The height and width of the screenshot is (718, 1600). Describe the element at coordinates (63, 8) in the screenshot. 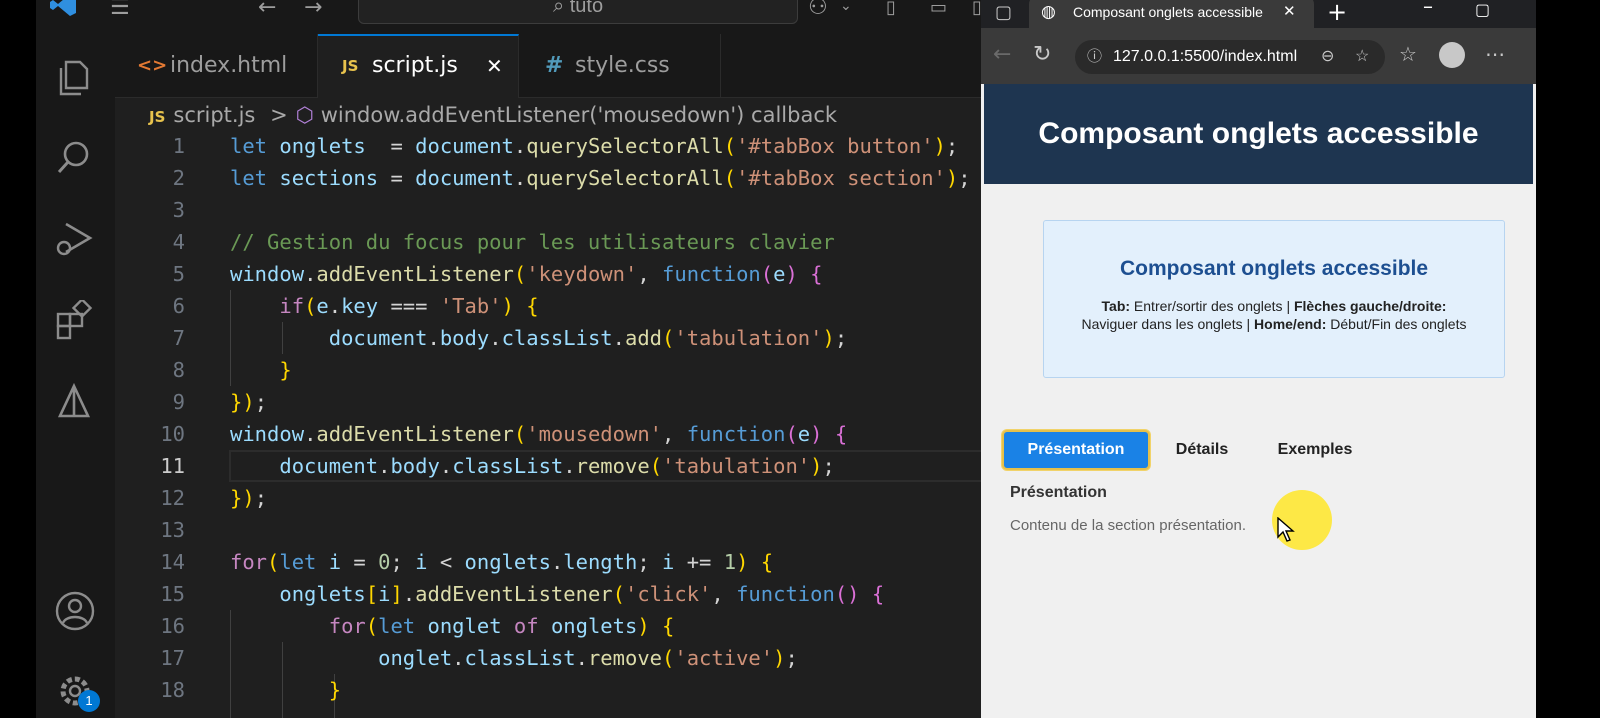

I see `vscode-logo-icon` at that location.